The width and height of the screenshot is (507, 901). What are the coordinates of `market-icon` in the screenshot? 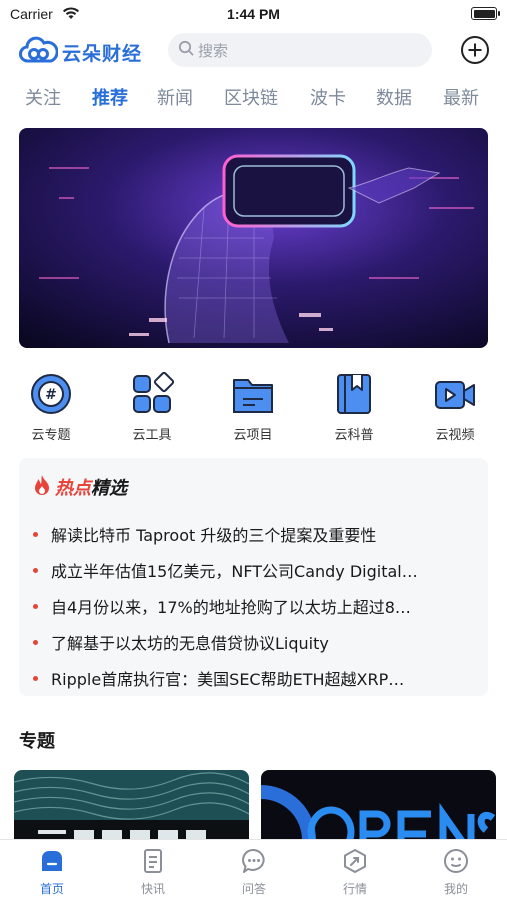 It's located at (355, 861).